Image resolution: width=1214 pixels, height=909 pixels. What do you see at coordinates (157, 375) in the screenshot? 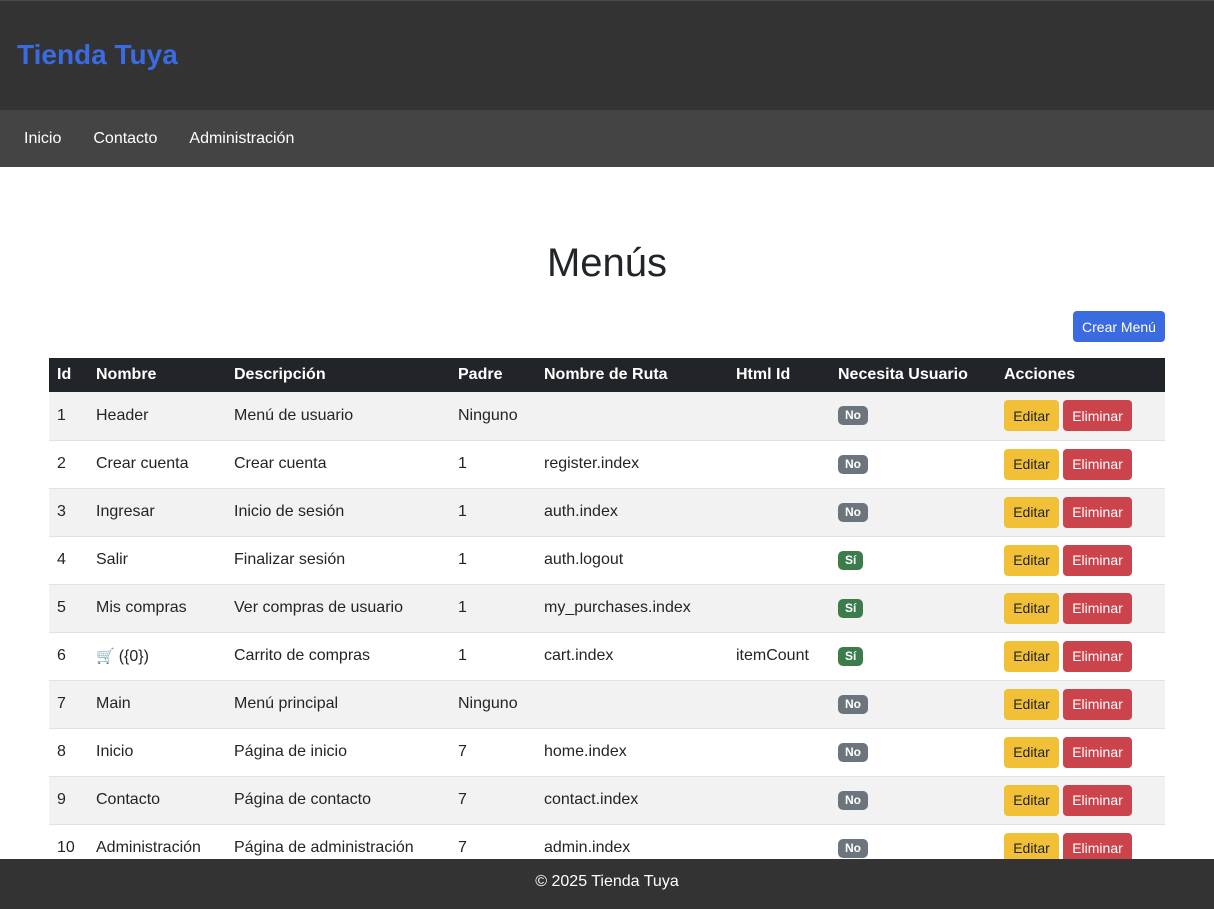
I see `column-header: Nombre` at bounding box center [157, 375].